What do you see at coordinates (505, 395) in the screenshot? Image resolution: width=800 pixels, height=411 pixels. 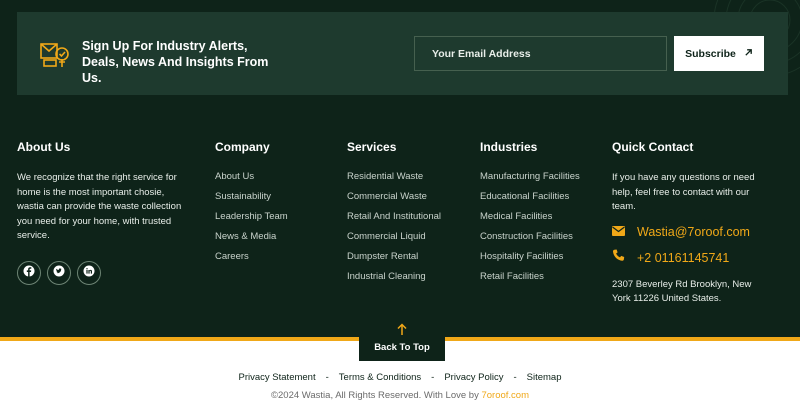 I see `brand-link: 7oroof.com` at bounding box center [505, 395].